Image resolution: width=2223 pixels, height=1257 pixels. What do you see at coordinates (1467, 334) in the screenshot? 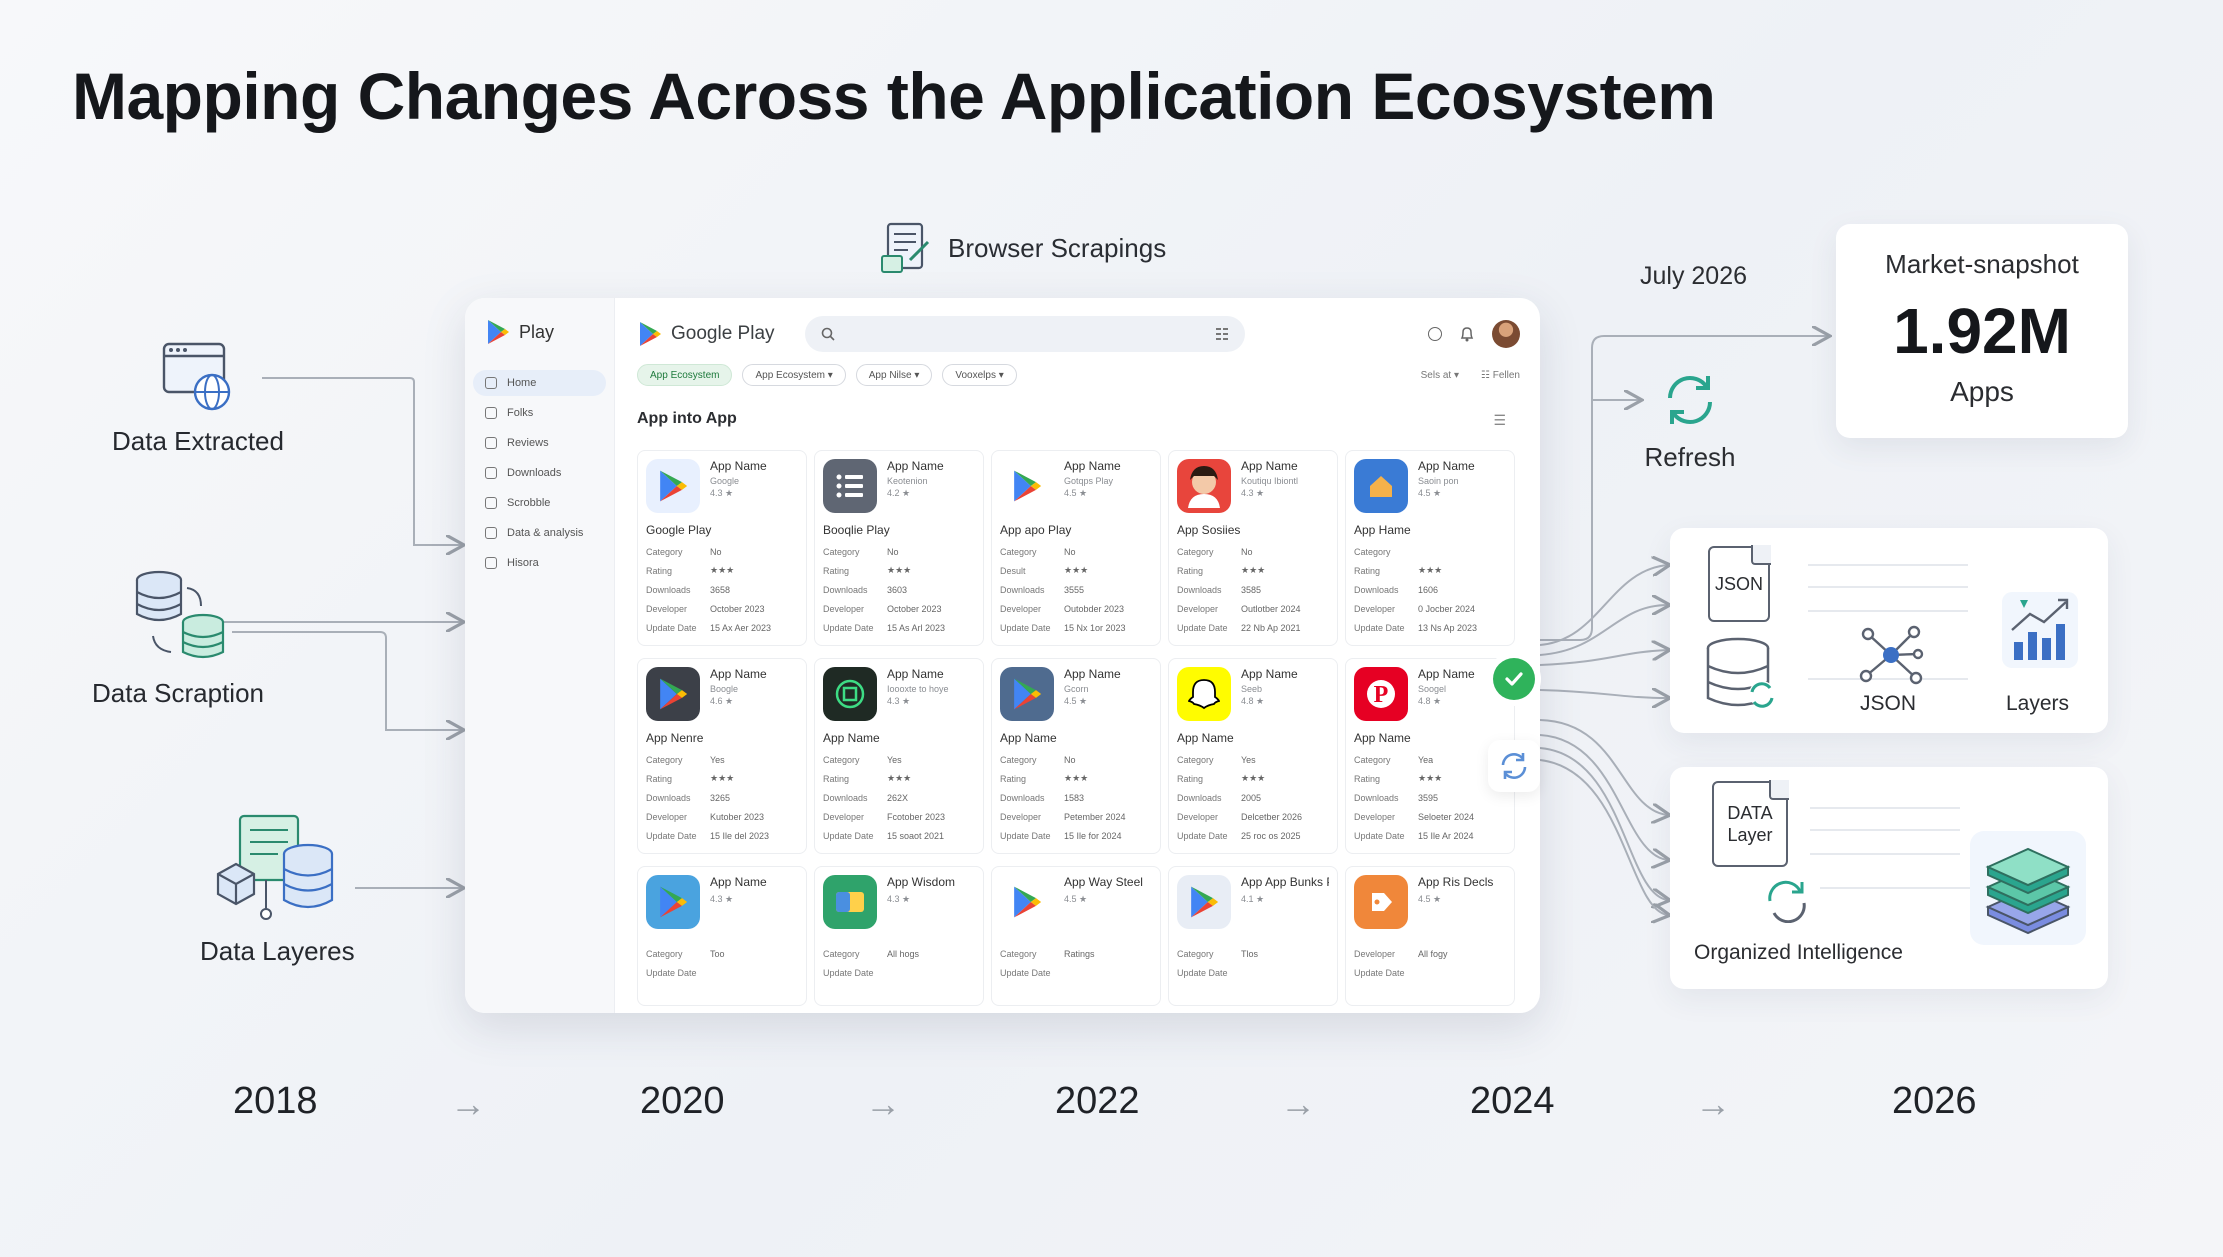
I see `bell-icon` at bounding box center [1467, 334].